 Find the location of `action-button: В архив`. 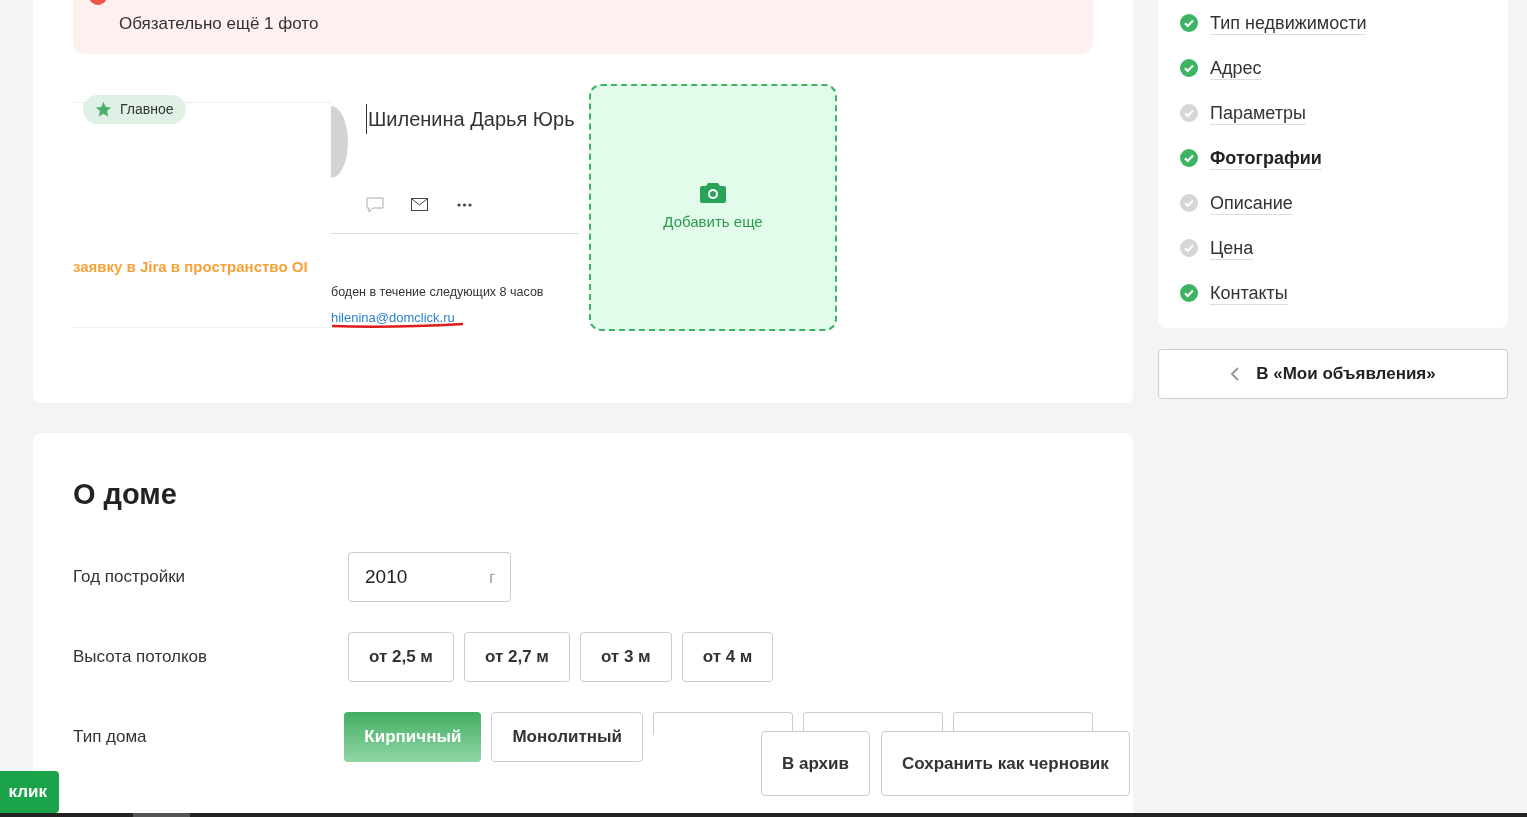

action-button: В архив is located at coordinates (815, 763).